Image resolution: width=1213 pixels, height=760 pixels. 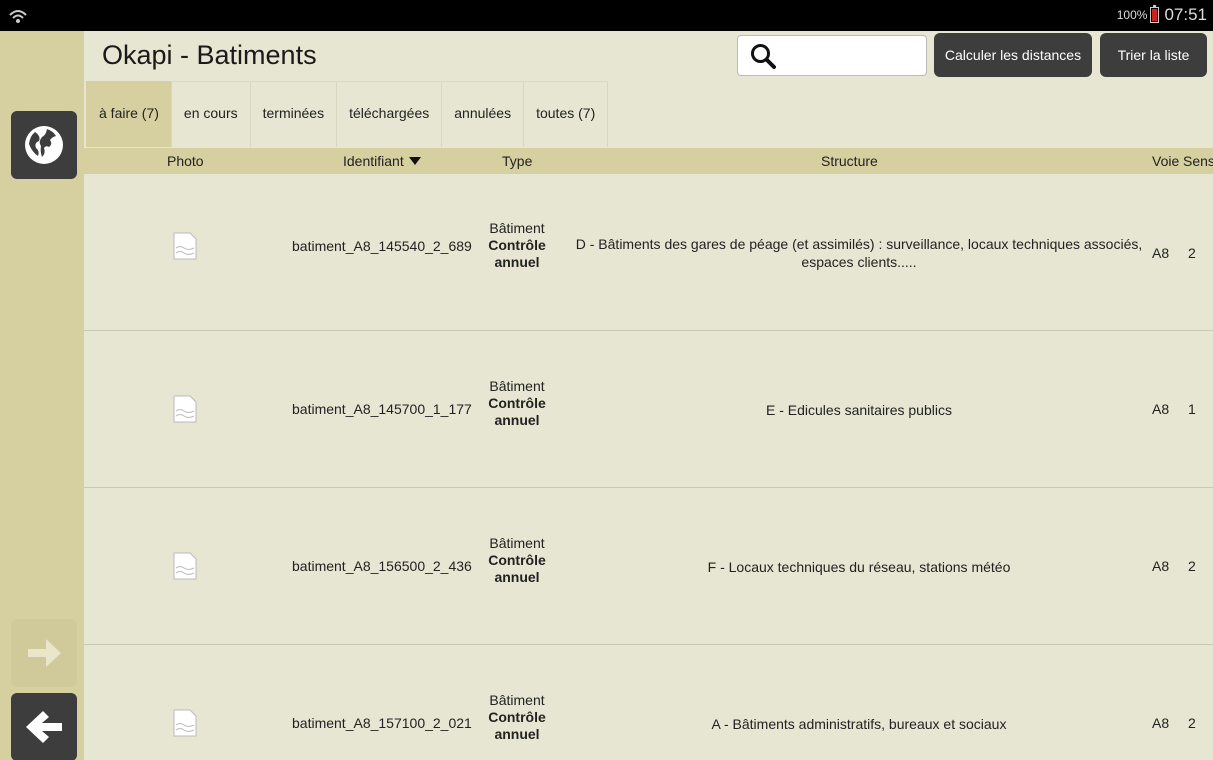 I want to click on next-button, so click(x=44, y=653).